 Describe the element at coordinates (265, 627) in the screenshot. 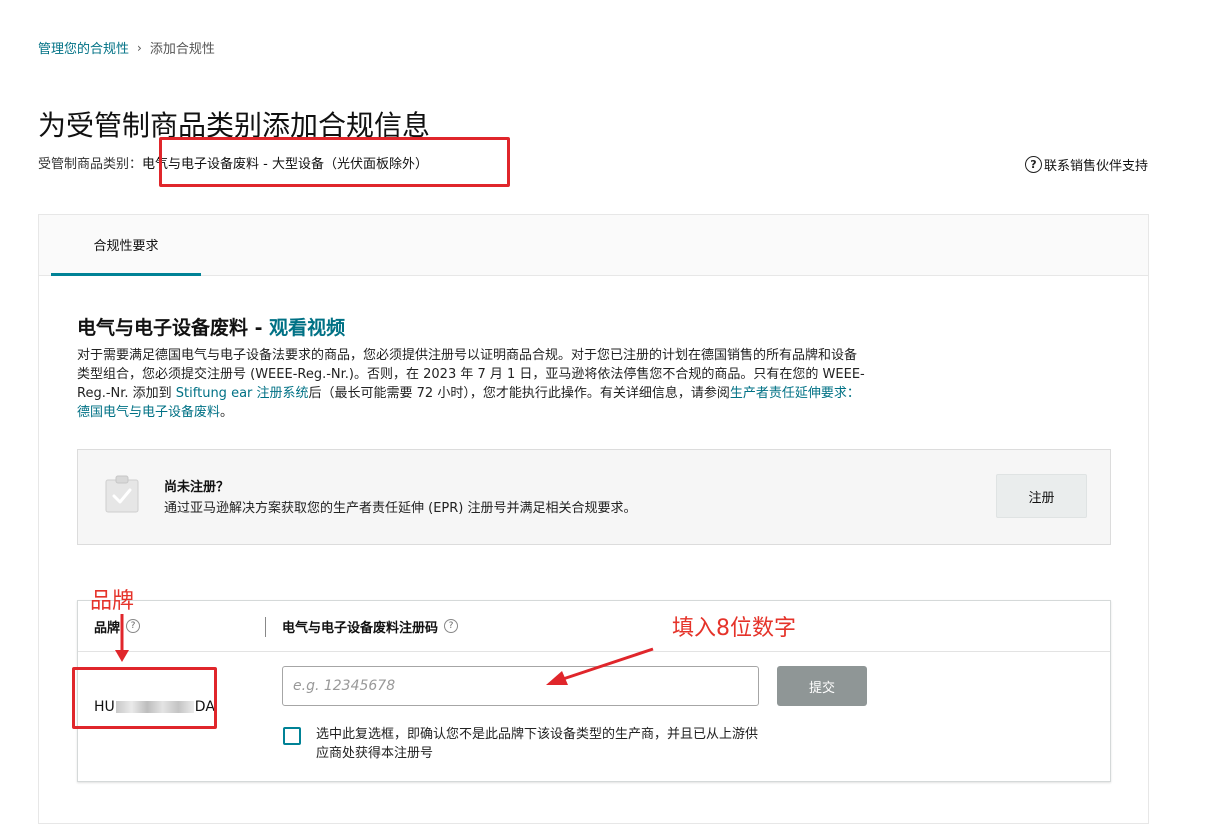

I see `header-divider` at that location.